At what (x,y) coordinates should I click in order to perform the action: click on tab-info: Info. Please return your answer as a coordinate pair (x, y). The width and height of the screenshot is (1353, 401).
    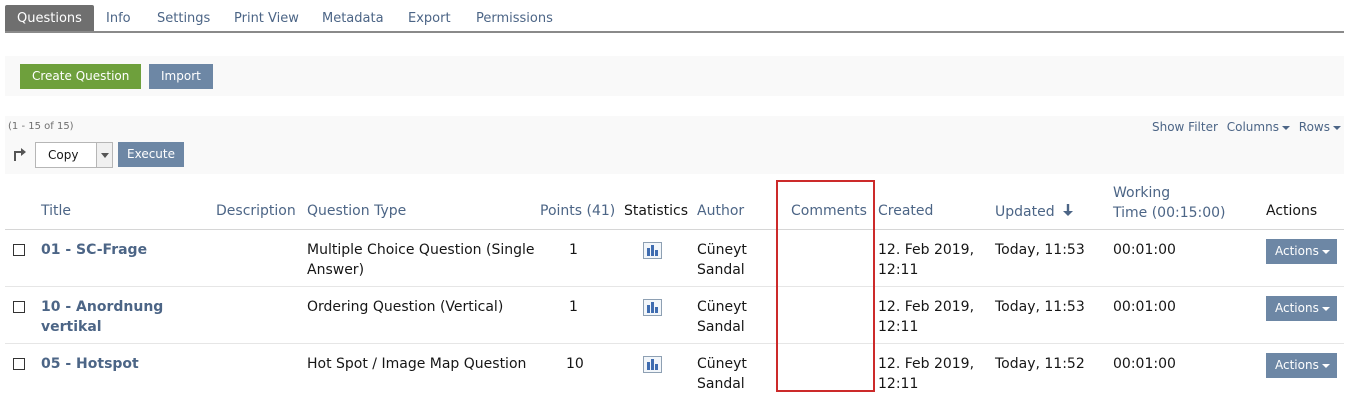
    Looking at the image, I should click on (118, 18).